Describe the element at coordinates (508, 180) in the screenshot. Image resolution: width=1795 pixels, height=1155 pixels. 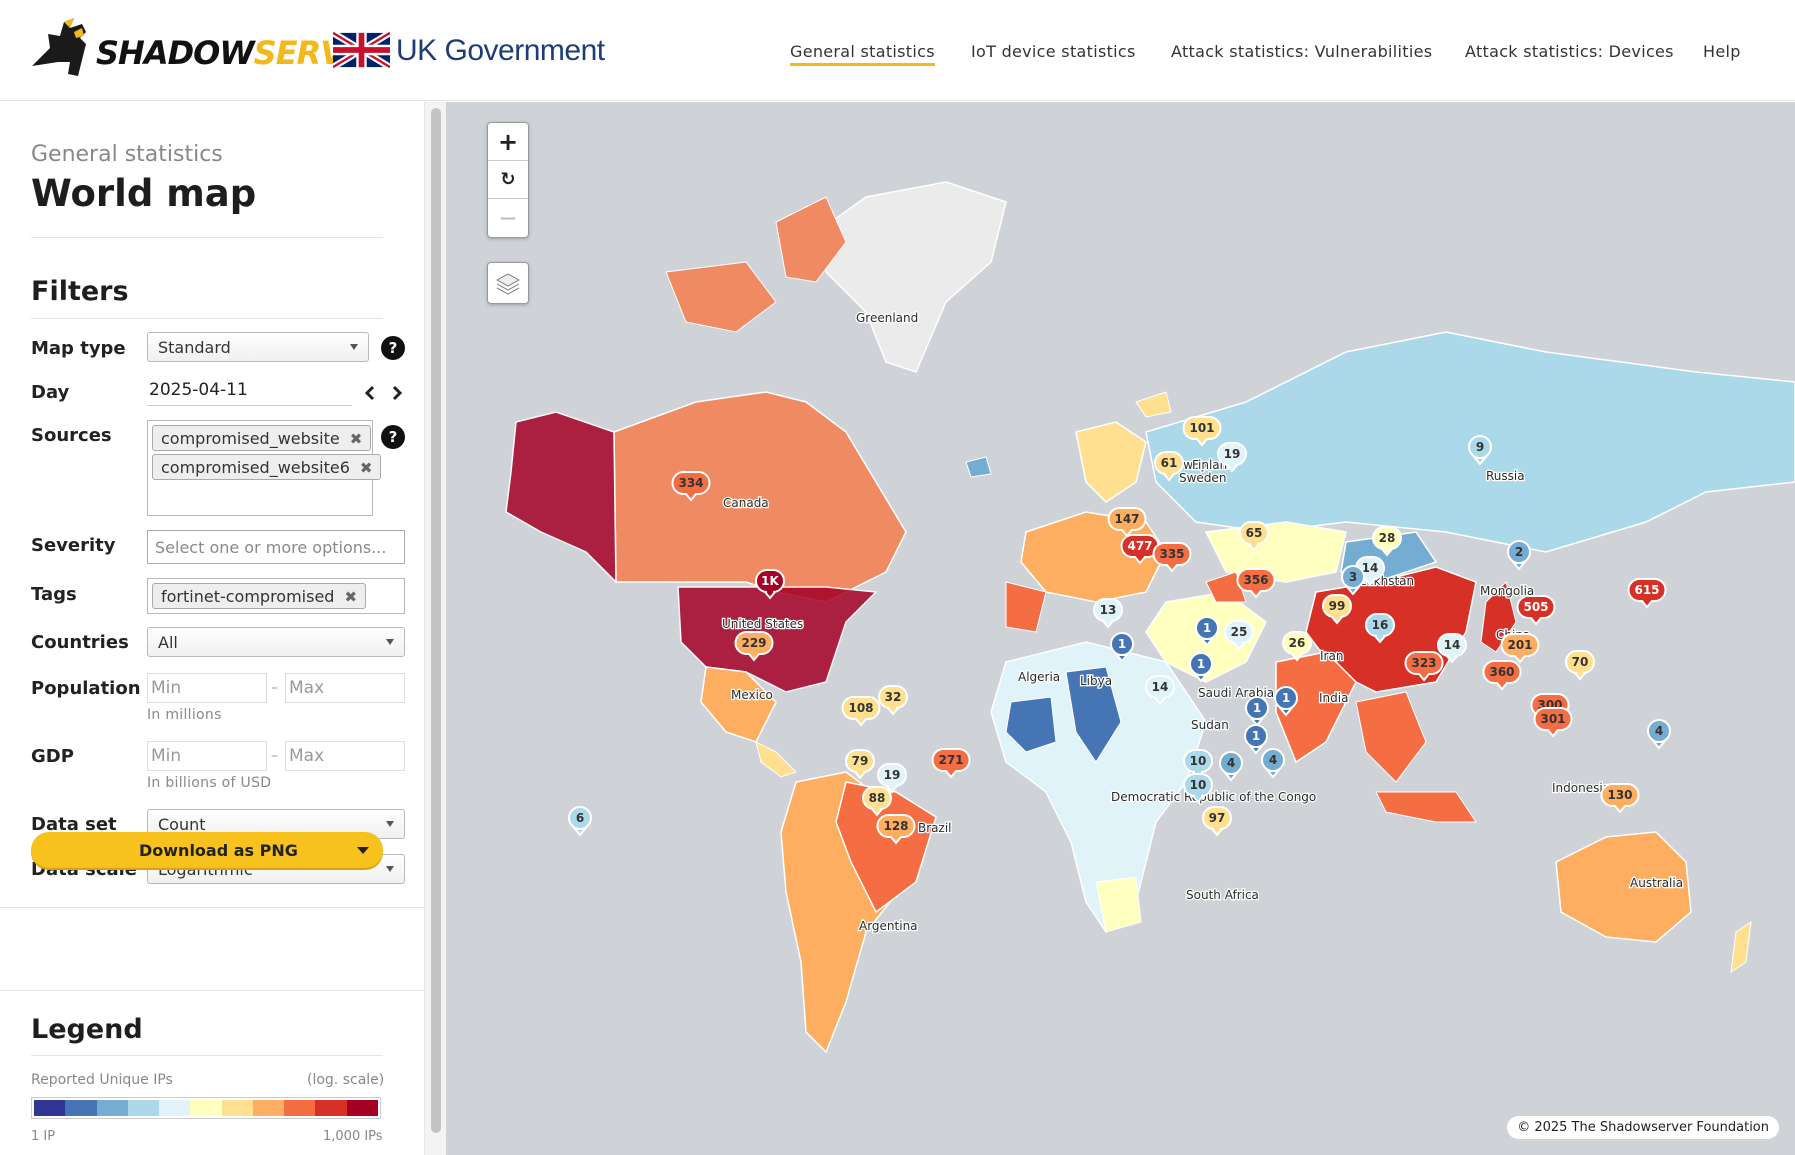
I see `reset-view-button: ↻` at that location.